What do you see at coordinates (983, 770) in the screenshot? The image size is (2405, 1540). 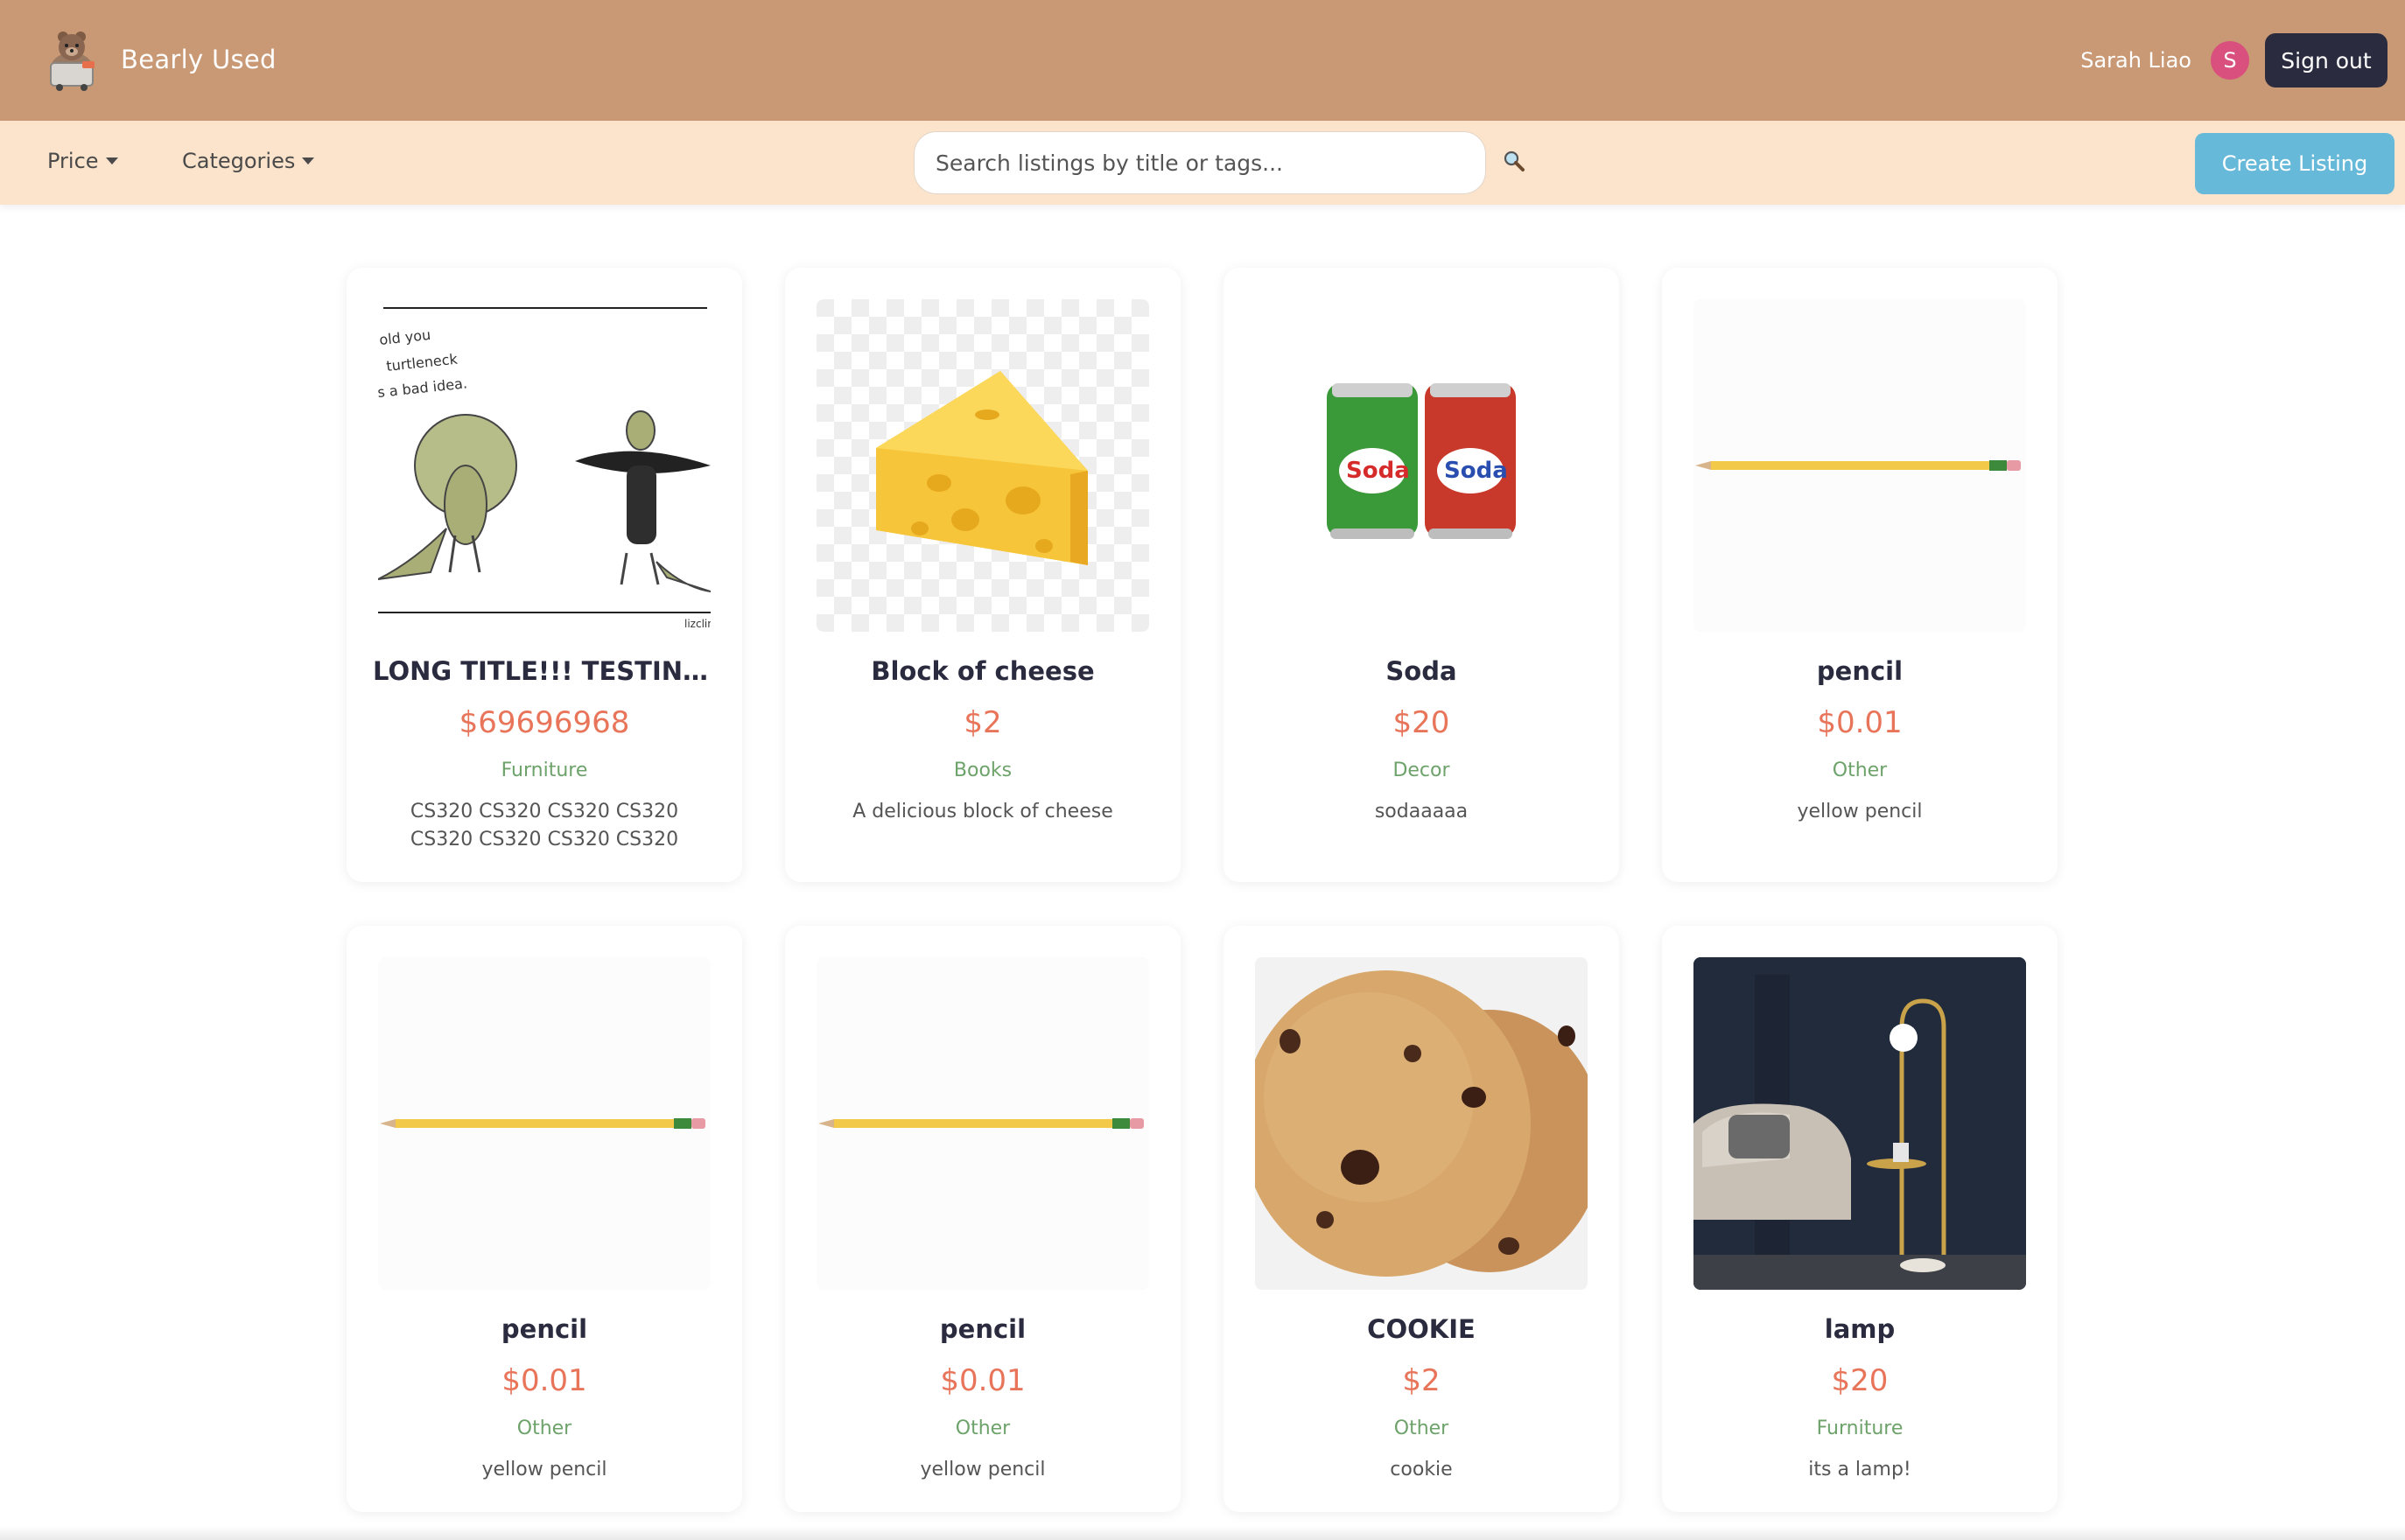 I see `listing-category: Books` at bounding box center [983, 770].